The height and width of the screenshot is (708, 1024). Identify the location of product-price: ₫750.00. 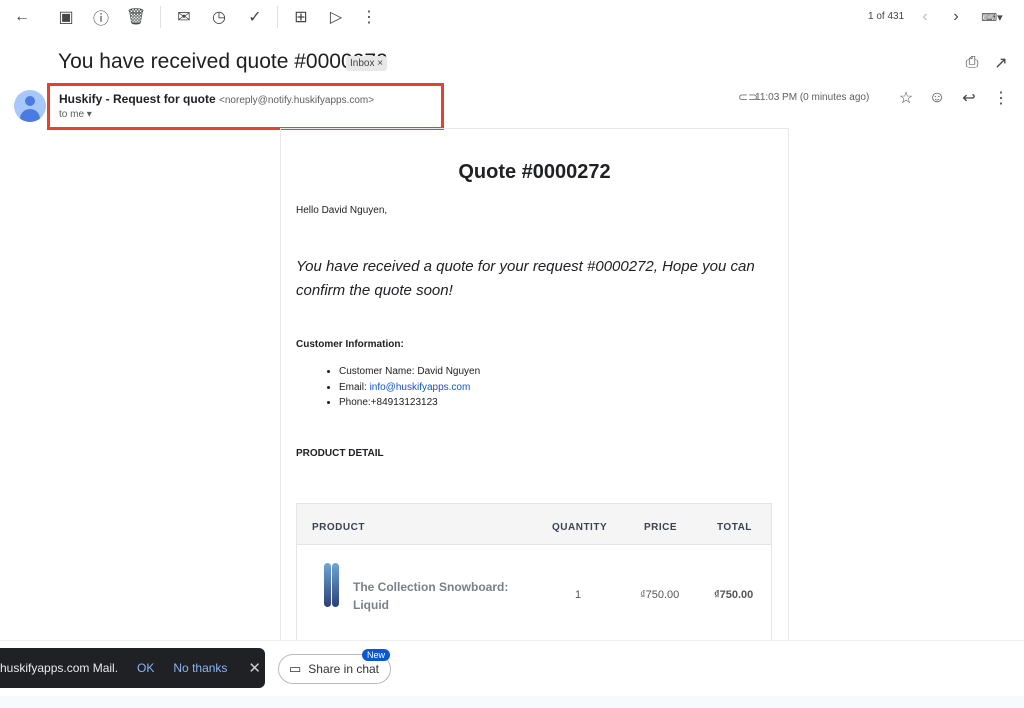
(660, 595).